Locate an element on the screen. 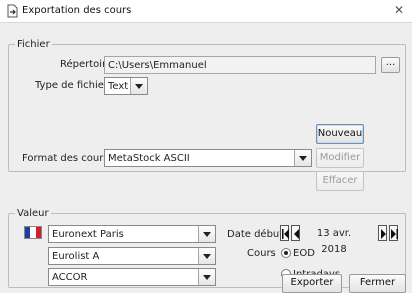 This screenshot has height=293, width=412. last-date-button is located at coordinates (393, 233).